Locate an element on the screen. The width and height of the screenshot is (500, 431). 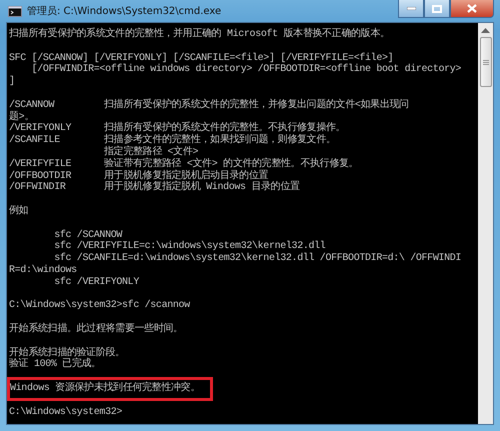
option-name: /OFFBOOTDIR is located at coordinates (40, 176).